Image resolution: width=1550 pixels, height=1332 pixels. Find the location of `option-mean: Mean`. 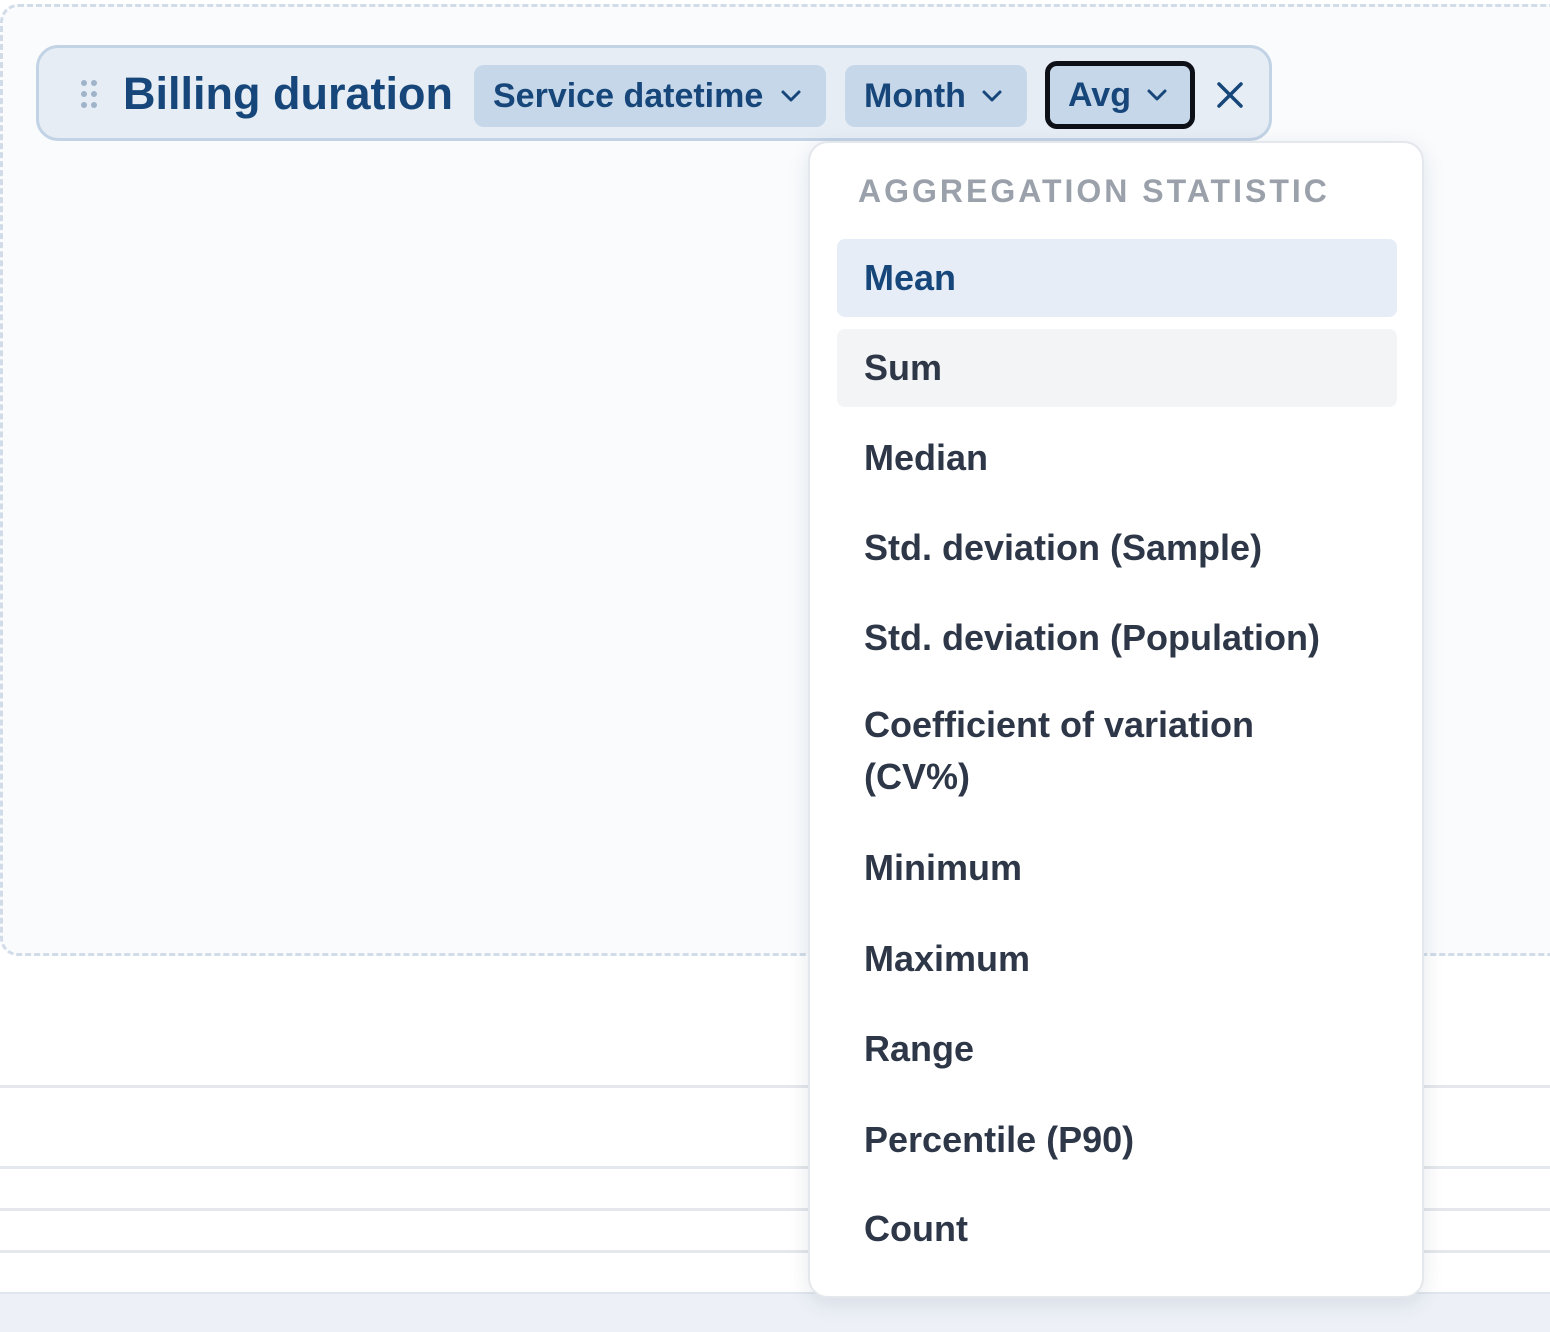

option-mean: Mean is located at coordinates (1117, 278).